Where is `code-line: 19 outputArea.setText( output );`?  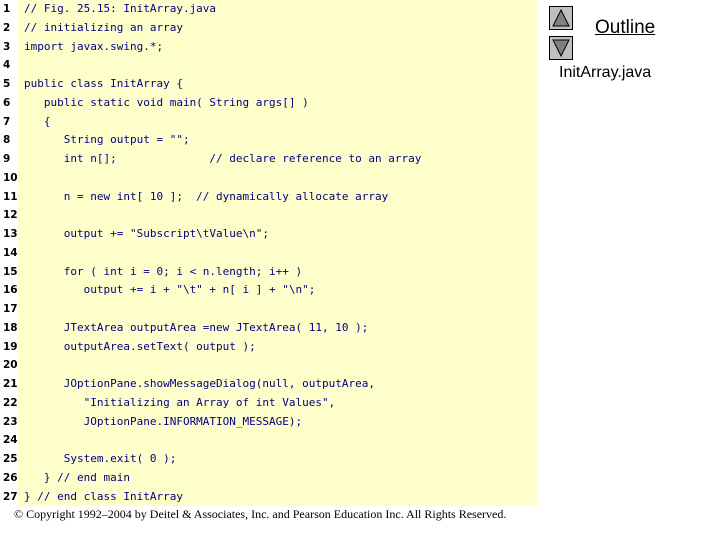 code-line: 19 outputArea.setText( output ); is located at coordinates (269, 347).